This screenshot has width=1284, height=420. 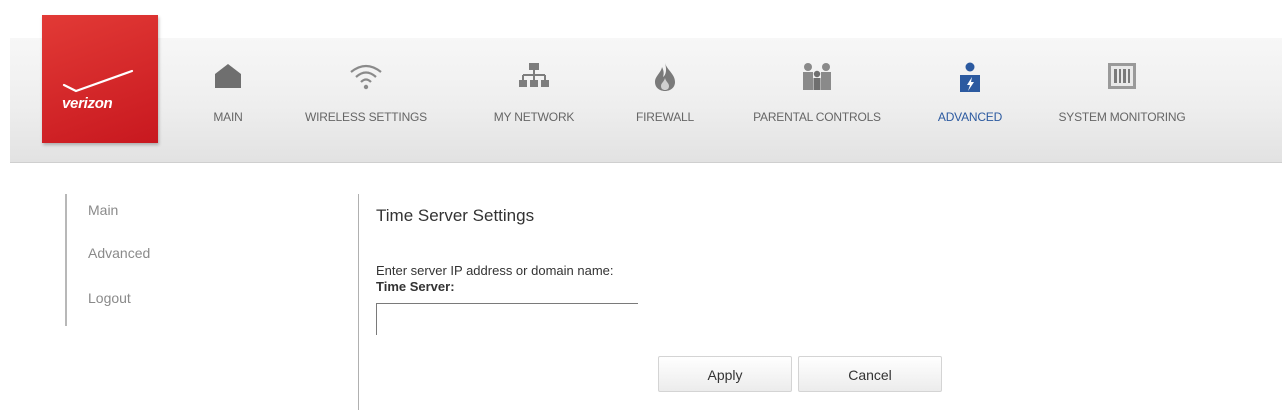 I want to click on time-server-label: Time Server:, so click(x=415, y=286).